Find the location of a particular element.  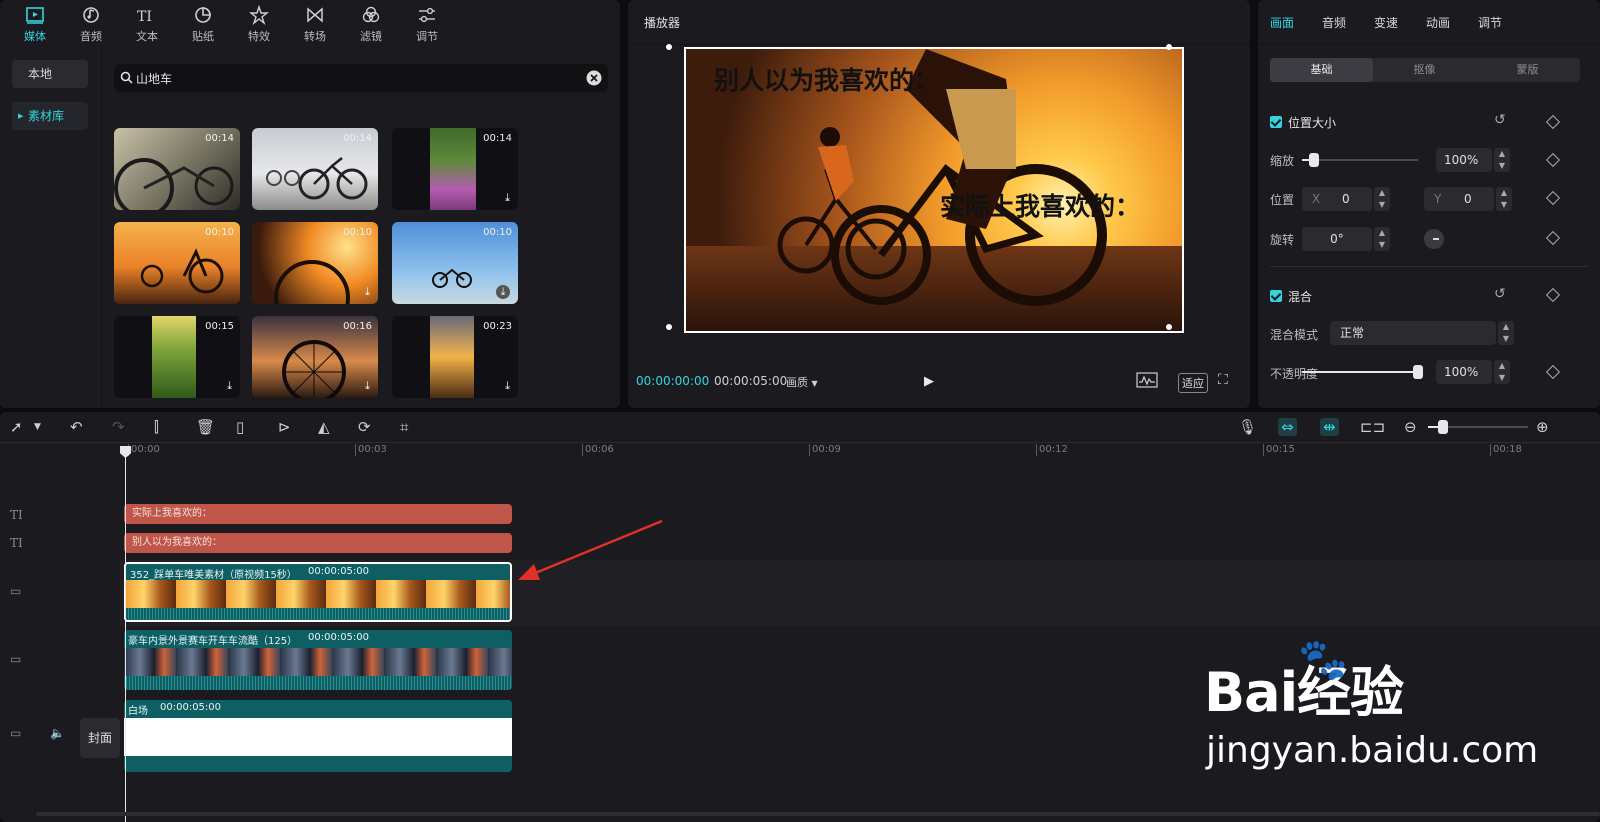

zoom-slider is located at coordinates (1478, 427).